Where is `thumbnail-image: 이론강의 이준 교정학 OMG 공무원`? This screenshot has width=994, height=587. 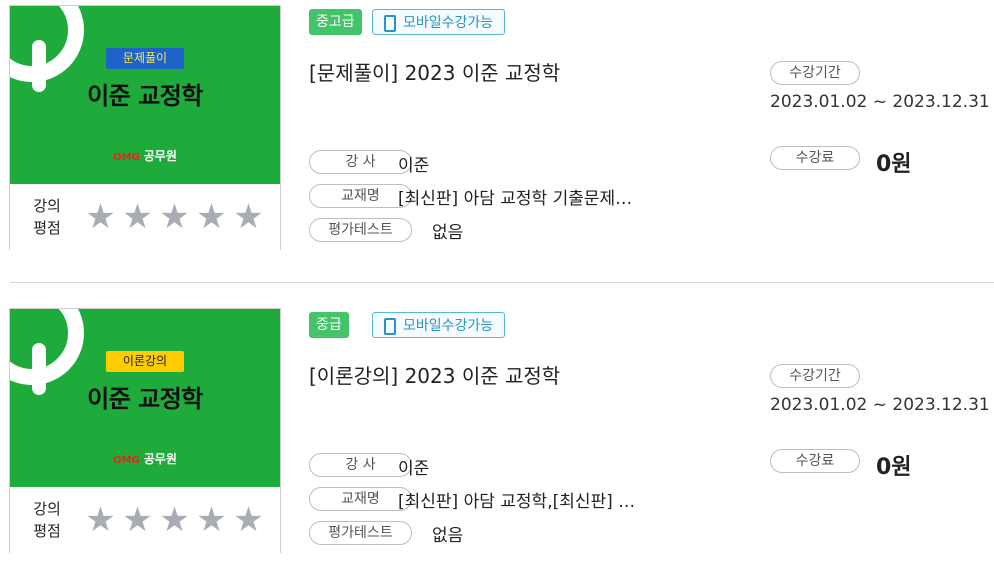
thumbnail-image: 이론강의 이준 교정학 OMG 공무원 is located at coordinates (145, 398).